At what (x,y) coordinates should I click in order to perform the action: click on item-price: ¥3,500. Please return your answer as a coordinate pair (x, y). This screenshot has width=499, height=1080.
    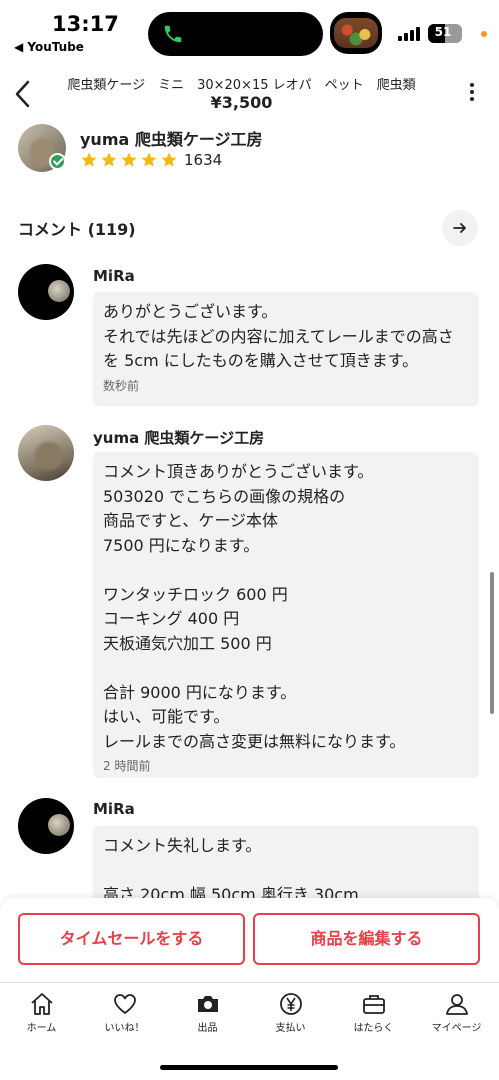
    Looking at the image, I should click on (241, 102).